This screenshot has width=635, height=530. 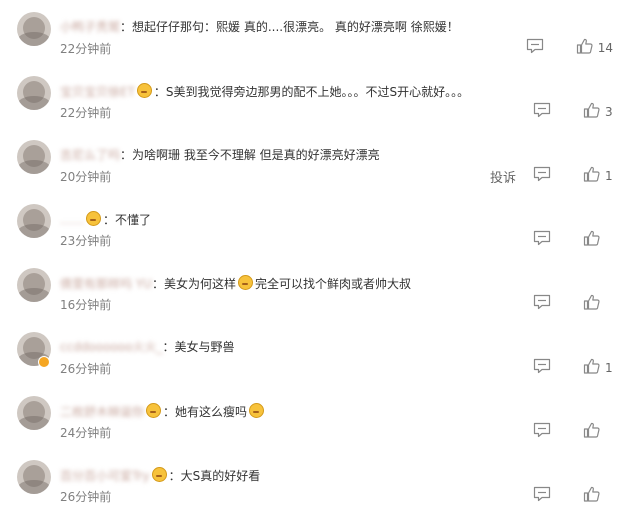 I want to click on comment-username: 二枚舒木映诞你, so click(x=102, y=412).